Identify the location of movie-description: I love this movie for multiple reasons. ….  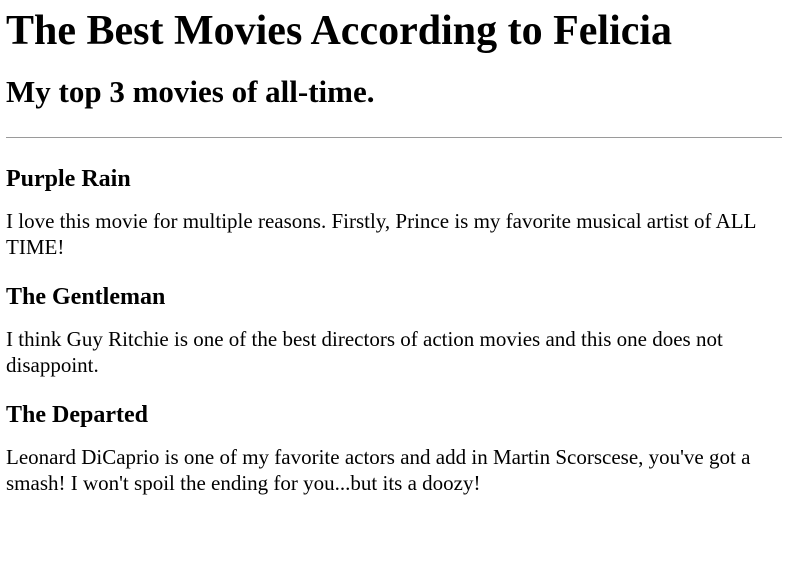
(381, 234).